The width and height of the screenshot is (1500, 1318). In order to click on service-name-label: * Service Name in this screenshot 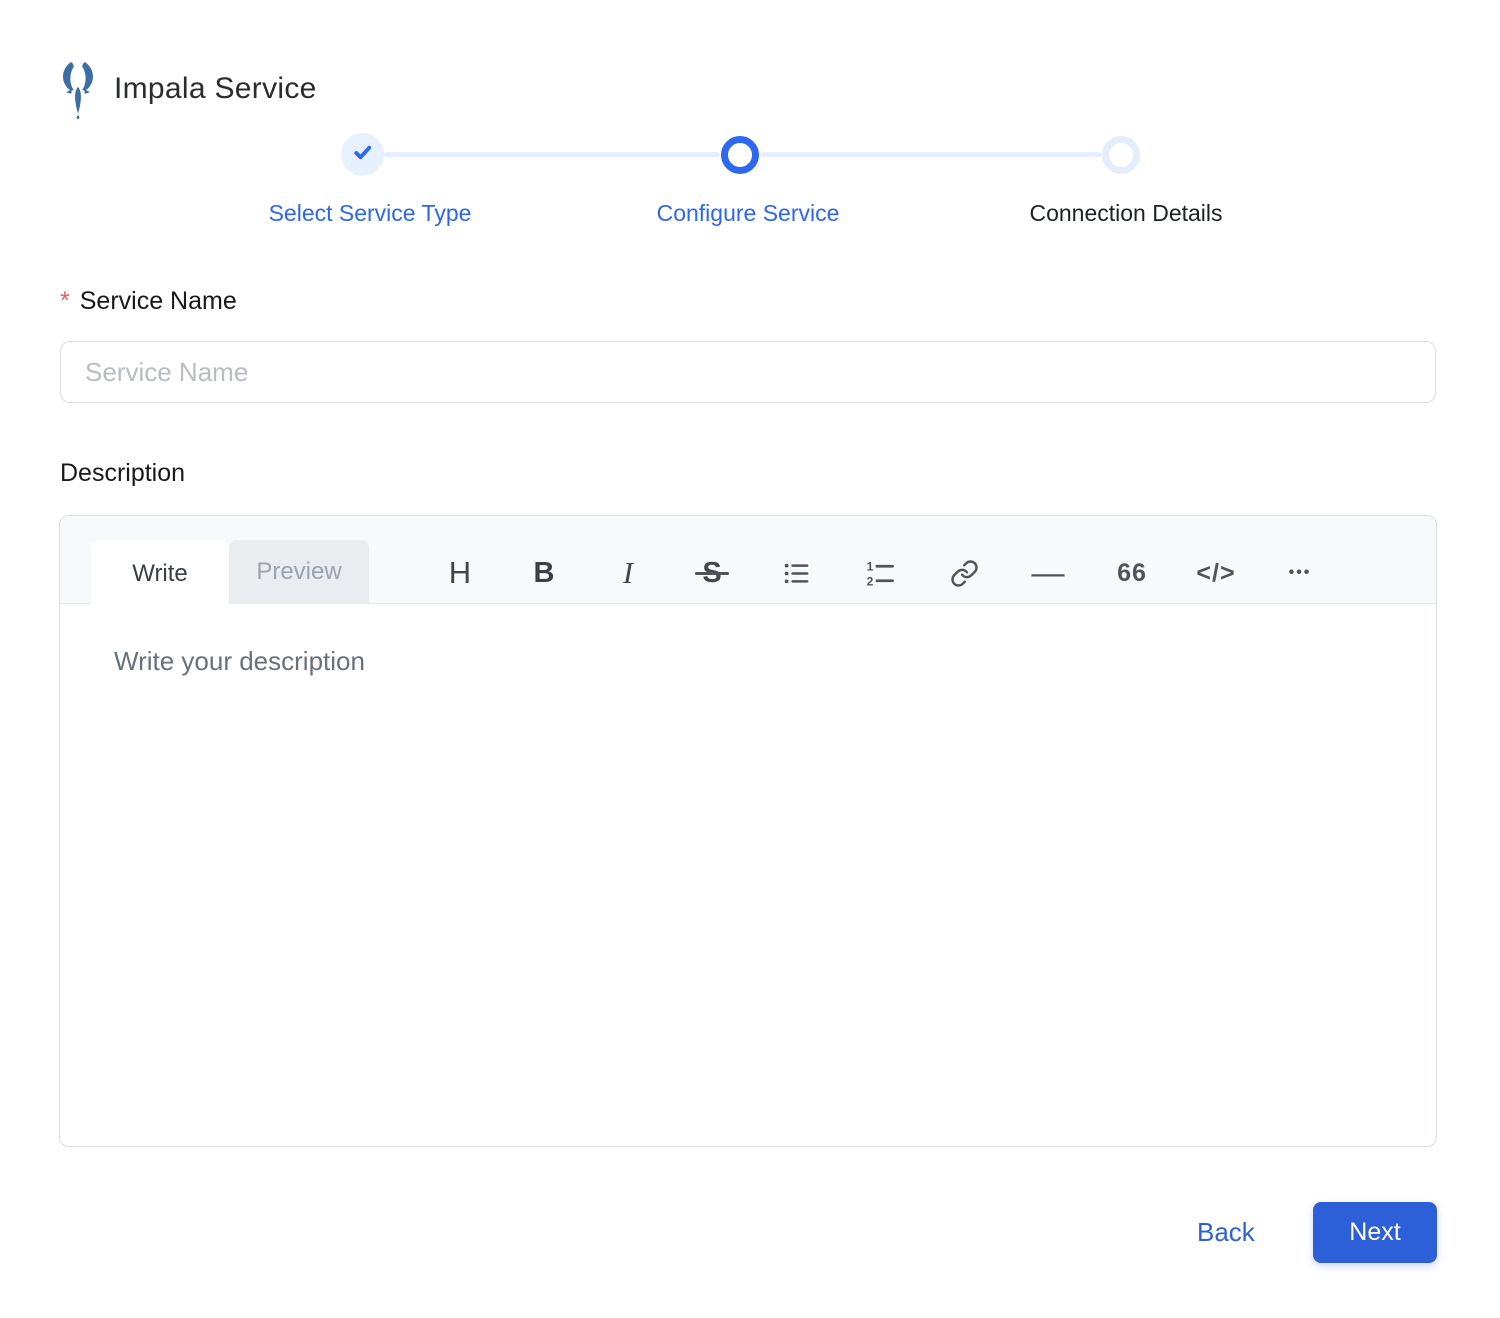, I will do `click(148, 301)`.